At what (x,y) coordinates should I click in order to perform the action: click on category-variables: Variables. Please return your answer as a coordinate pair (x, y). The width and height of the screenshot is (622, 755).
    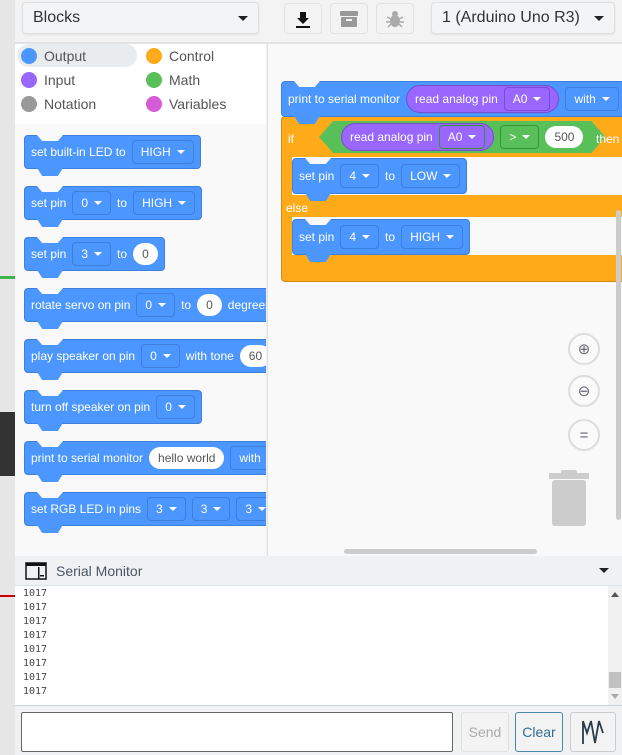
    Looking at the image, I should click on (202, 103).